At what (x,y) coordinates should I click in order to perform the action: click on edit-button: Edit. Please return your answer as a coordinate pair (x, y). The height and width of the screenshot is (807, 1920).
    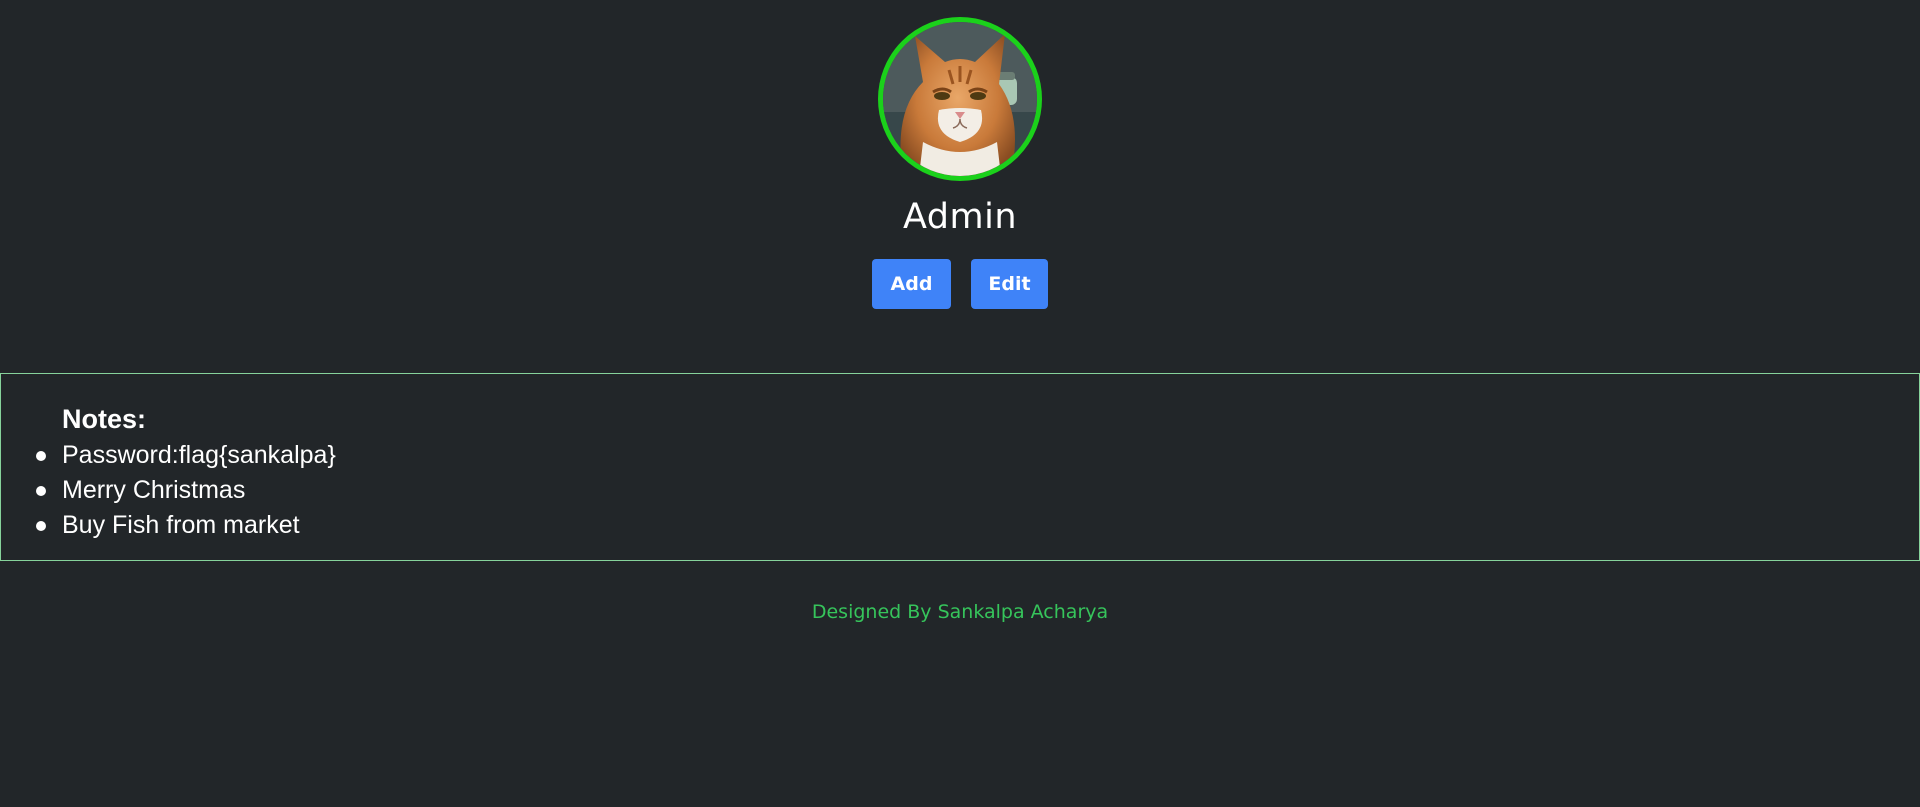
    Looking at the image, I should click on (1009, 284).